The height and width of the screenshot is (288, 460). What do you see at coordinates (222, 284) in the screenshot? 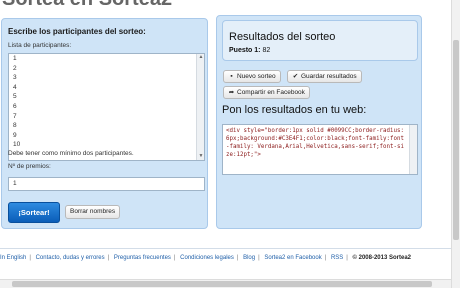
I see `page-horizontal-scroll-thumb` at bounding box center [222, 284].